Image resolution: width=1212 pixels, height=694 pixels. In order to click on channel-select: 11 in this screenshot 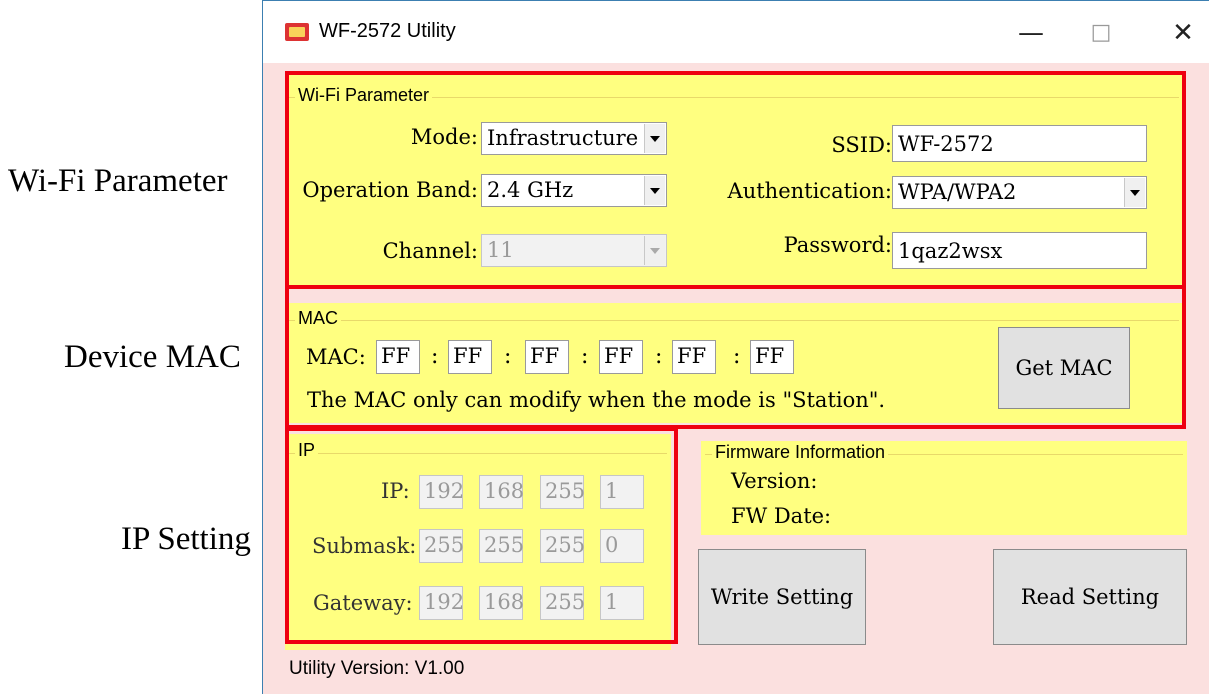, I will do `click(574, 250)`.